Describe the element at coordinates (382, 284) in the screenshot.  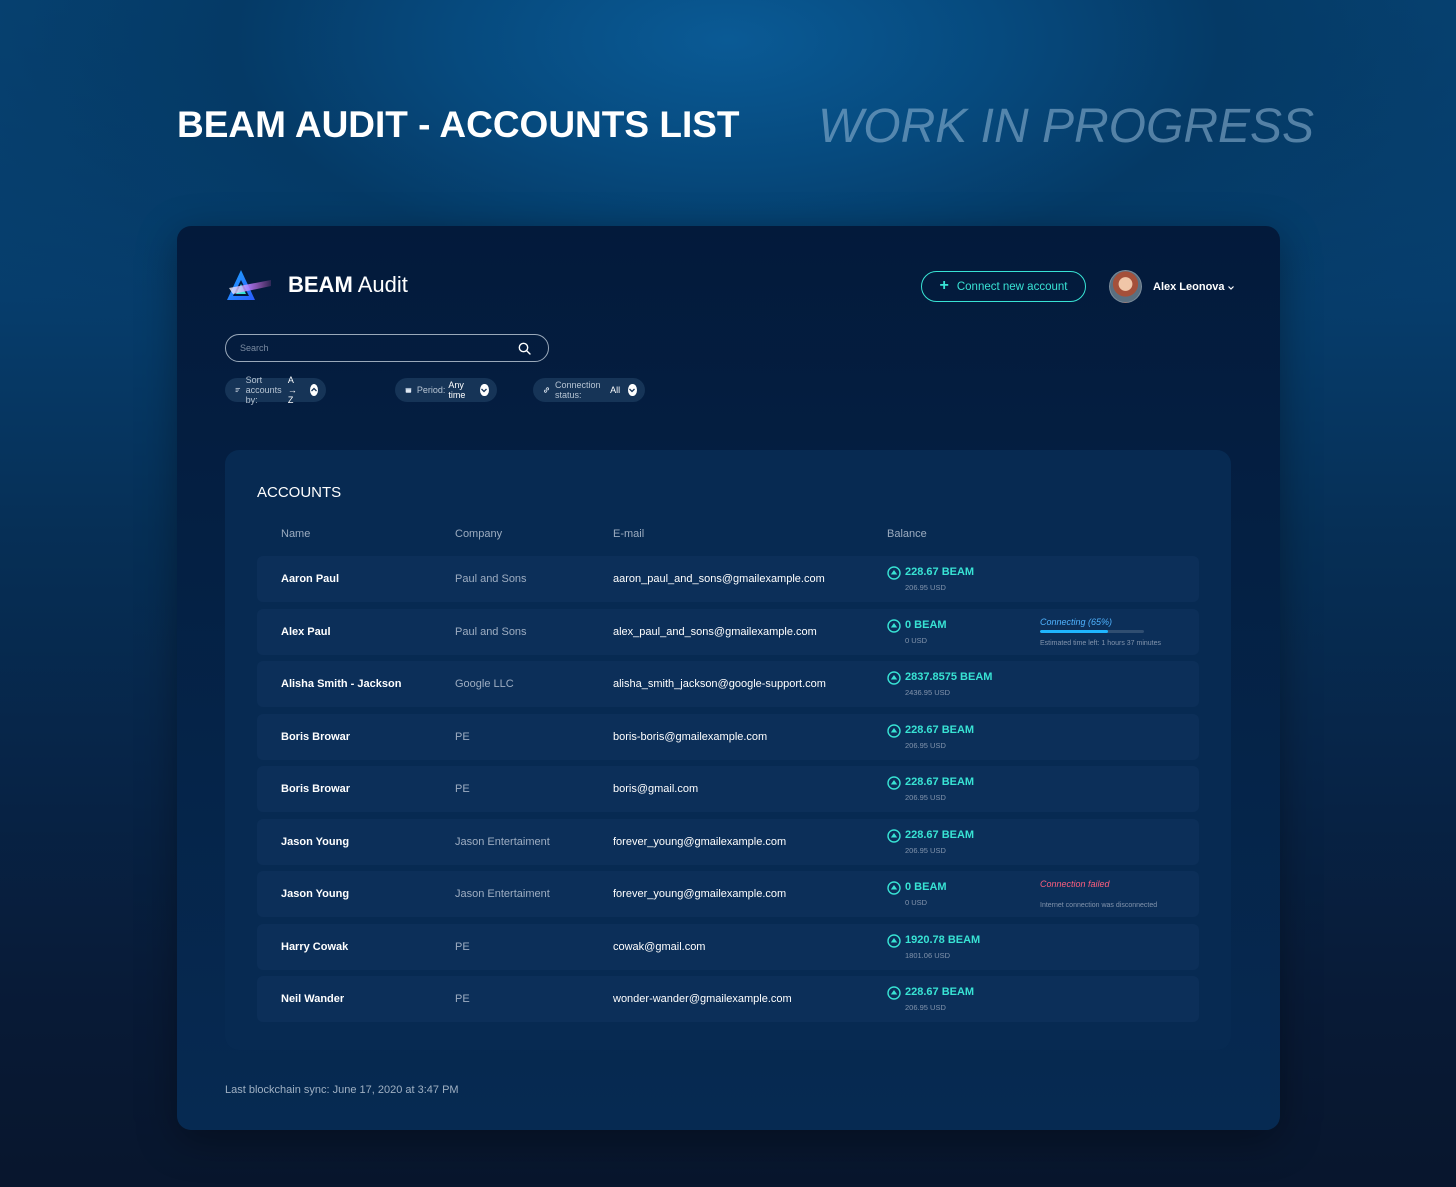
I see `brand-name-light: Audit` at that location.